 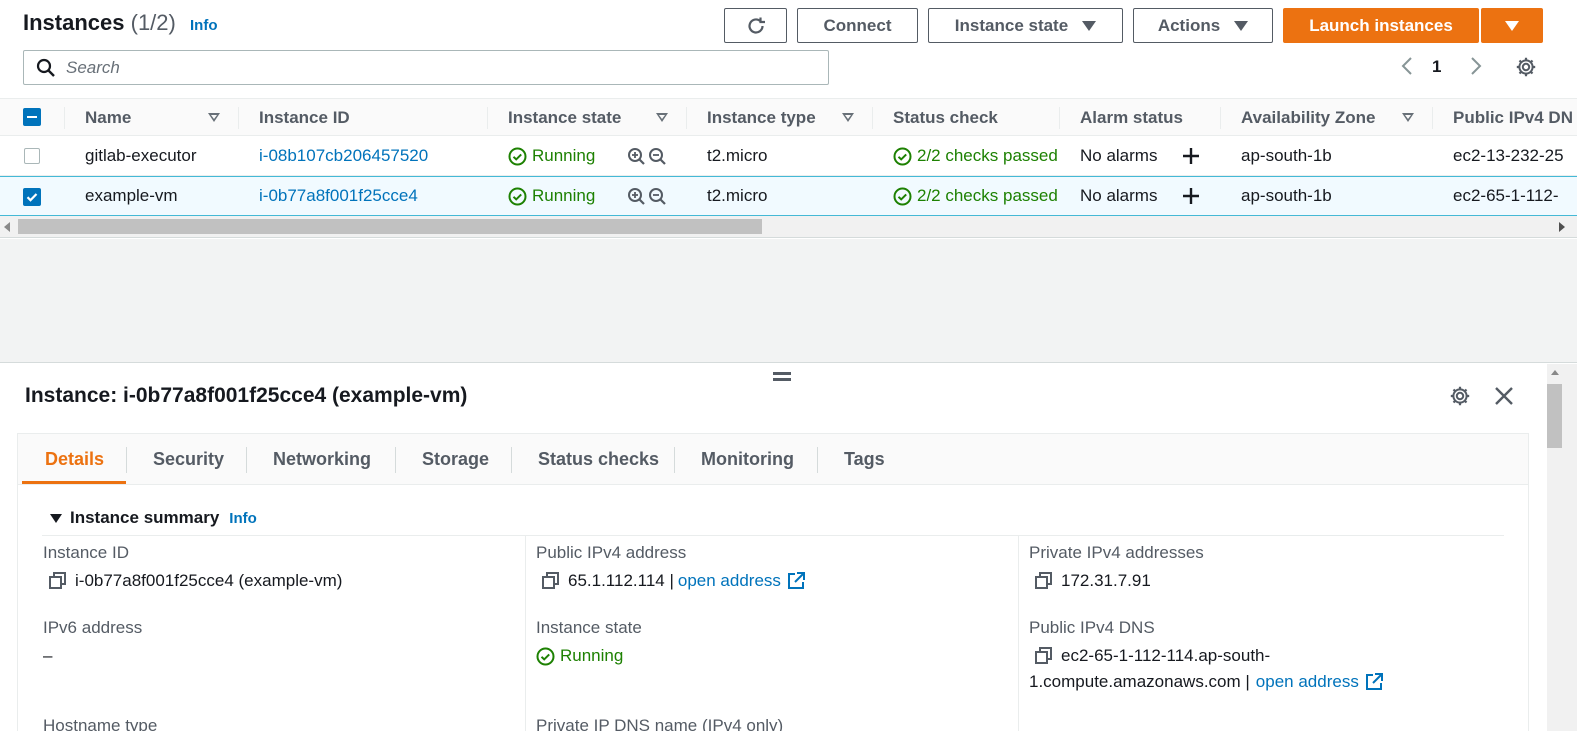 What do you see at coordinates (455, 459) in the screenshot?
I see `tab-storage: Storage` at bounding box center [455, 459].